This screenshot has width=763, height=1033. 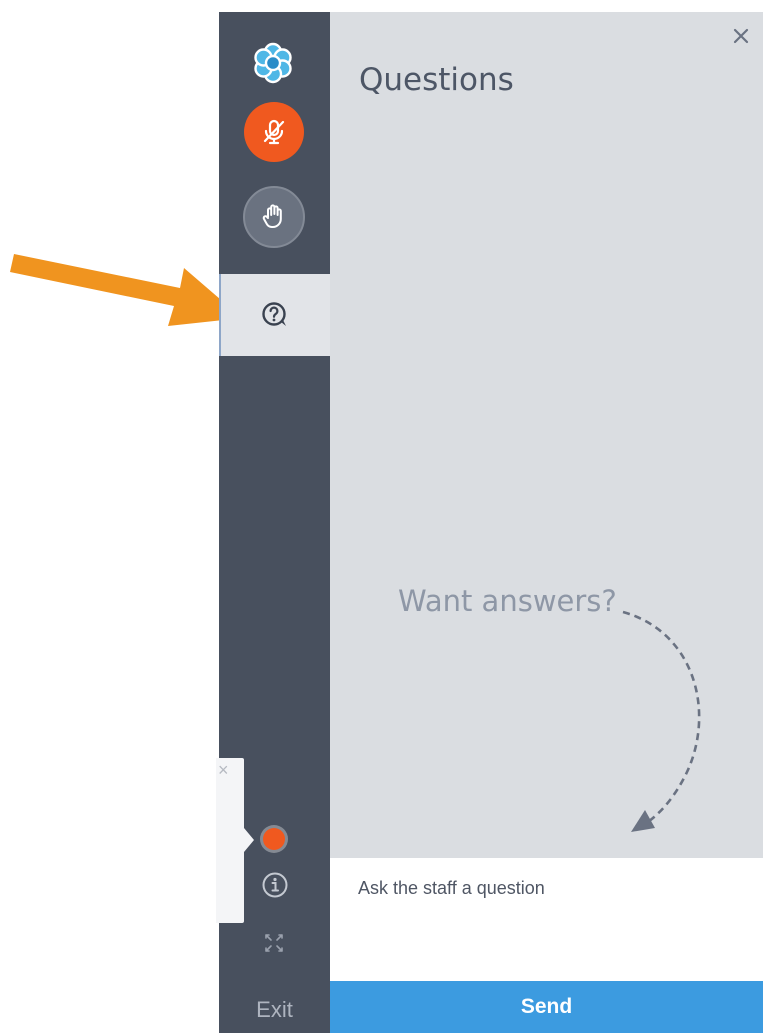 I want to click on raise-hand-button, so click(x=274, y=217).